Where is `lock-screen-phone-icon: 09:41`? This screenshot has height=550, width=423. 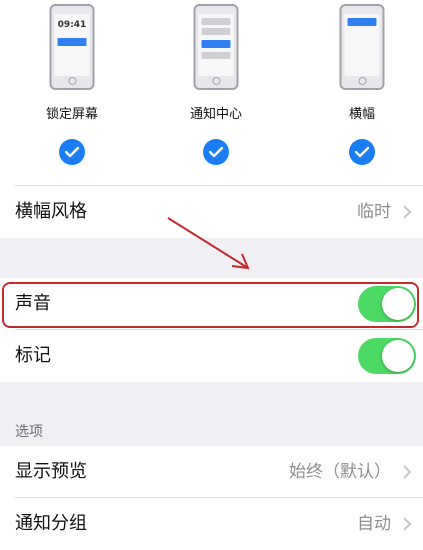 lock-screen-phone-icon: 09:41 is located at coordinates (72, 47).